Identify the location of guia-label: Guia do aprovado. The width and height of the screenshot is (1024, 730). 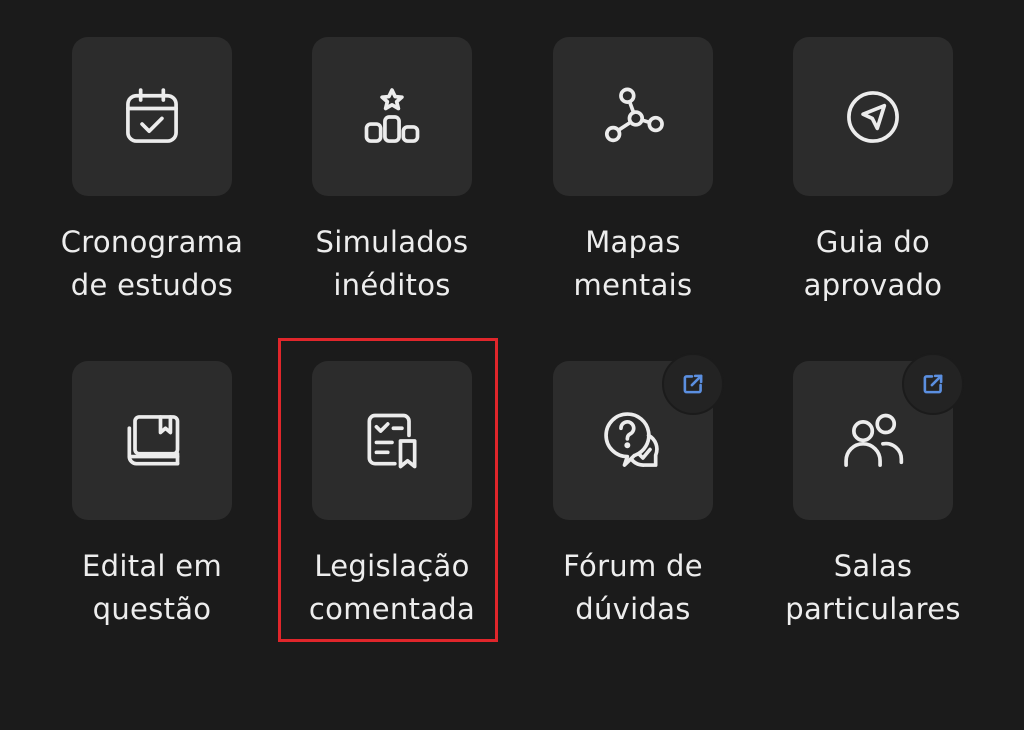
(873, 264).